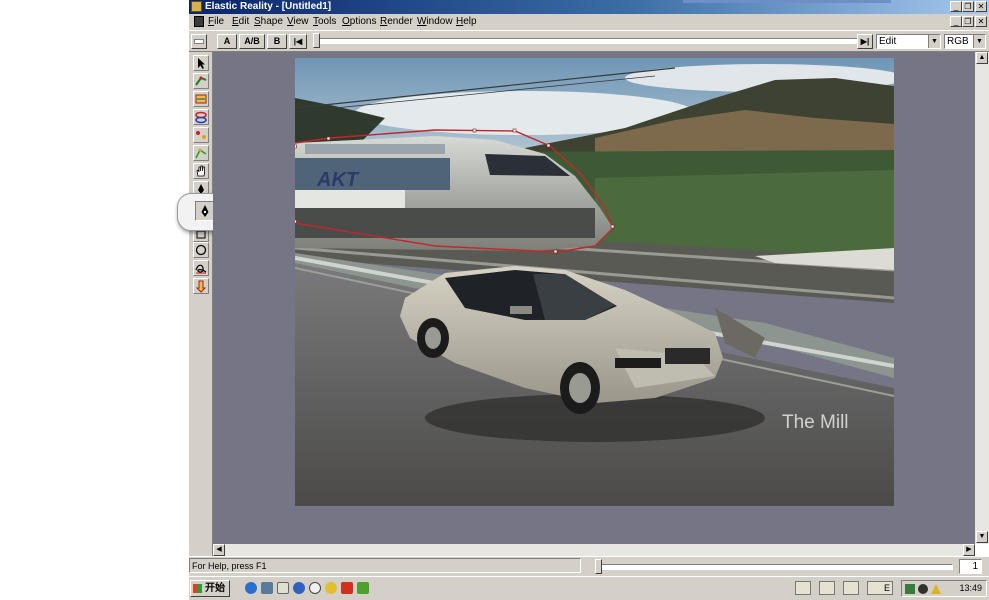  Describe the element at coordinates (227, 41) in the screenshot. I see `view-a-button: A` at that location.